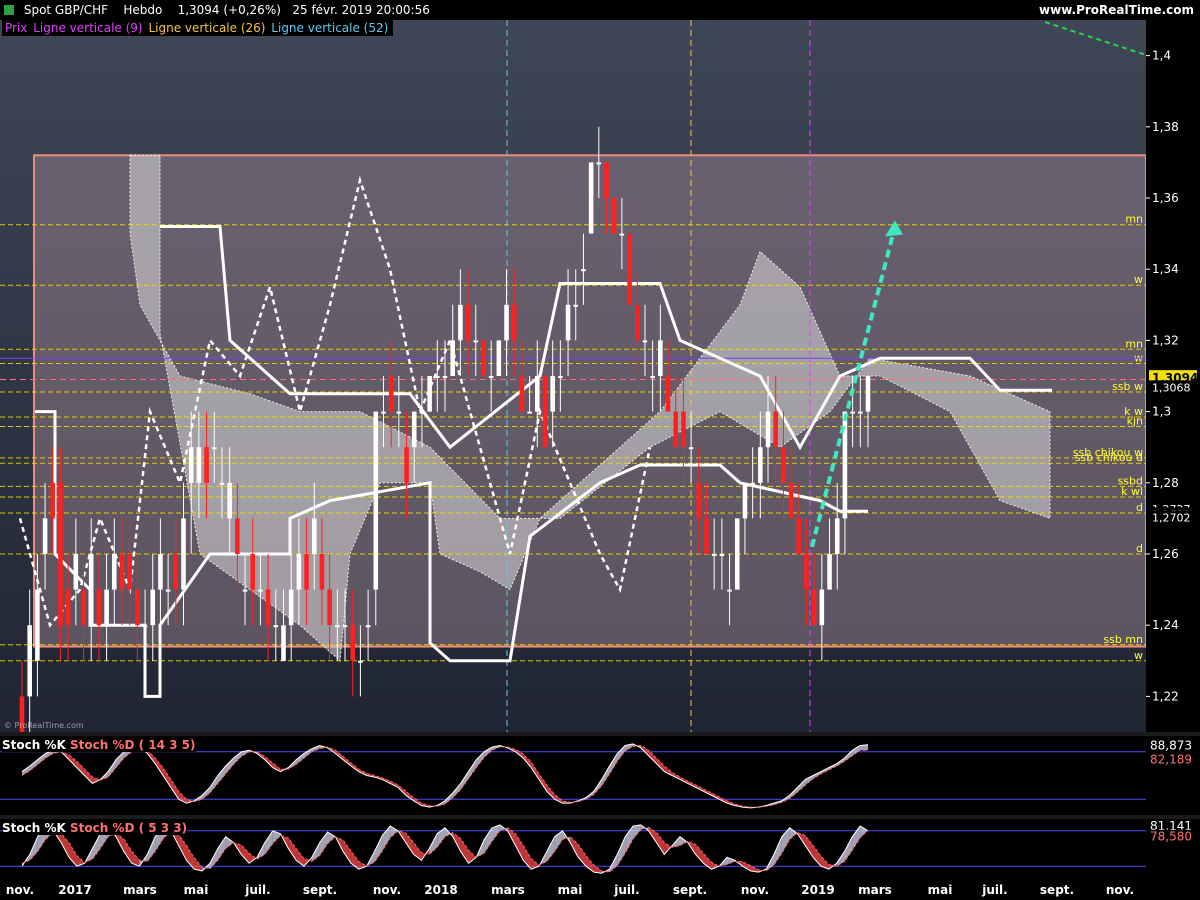  What do you see at coordinates (16, 28) in the screenshot?
I see `legend-price: Prix` at bounding box center [16, 28].